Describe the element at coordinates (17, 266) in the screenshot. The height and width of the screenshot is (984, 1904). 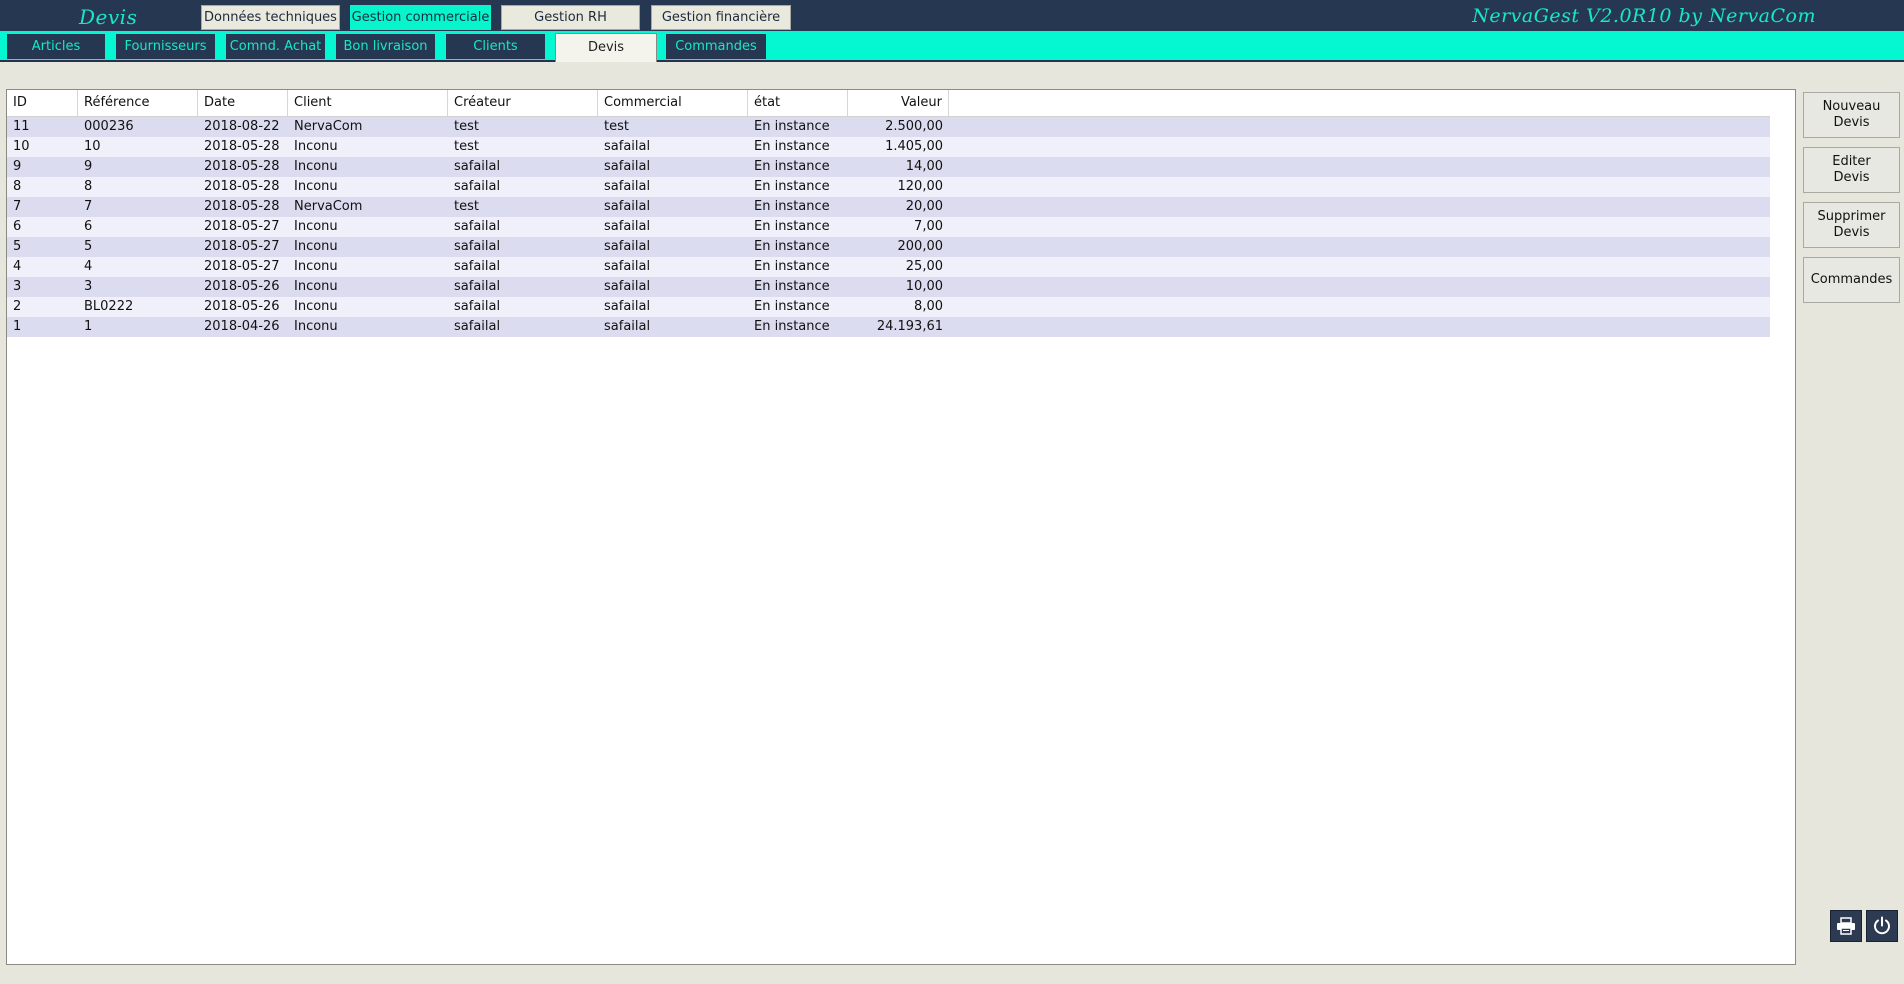
I see `cell-id: 4` at that location.